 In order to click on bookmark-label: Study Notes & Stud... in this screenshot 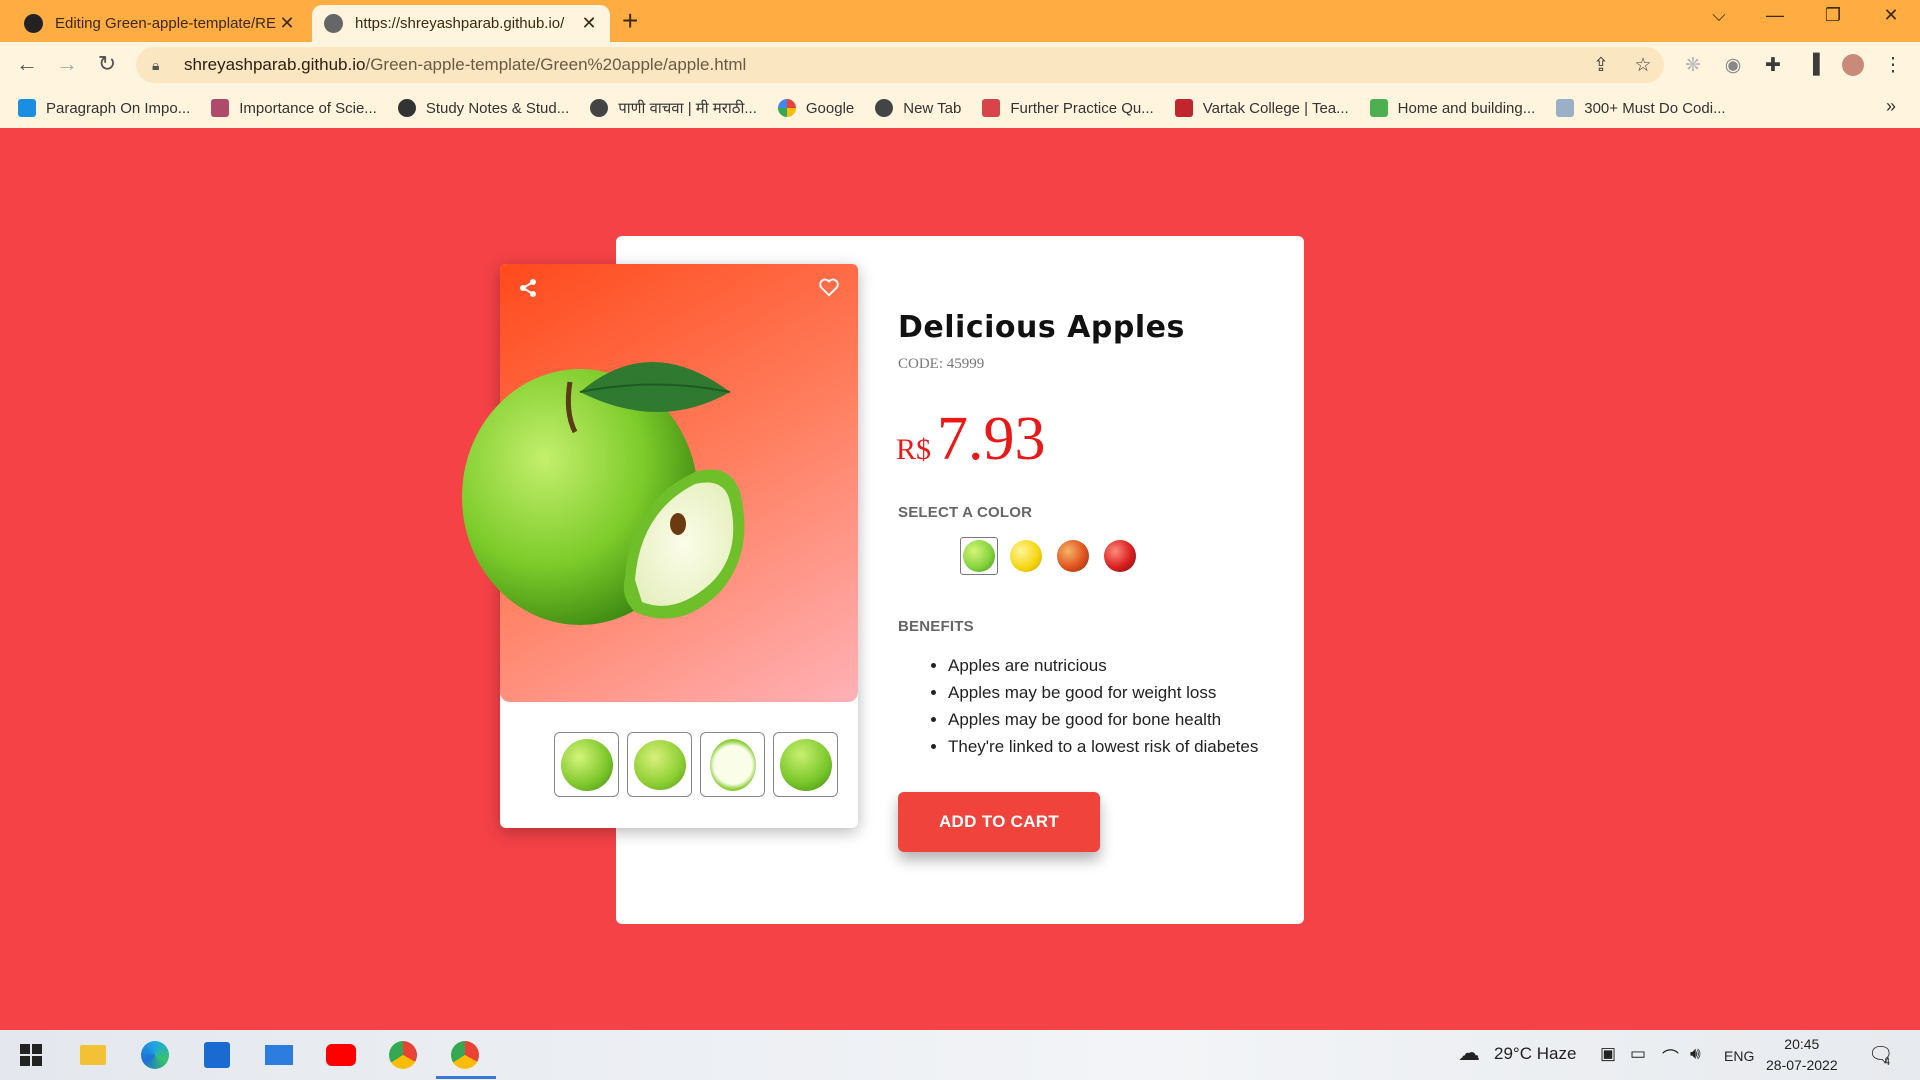, I will do `click(497, 108)`.